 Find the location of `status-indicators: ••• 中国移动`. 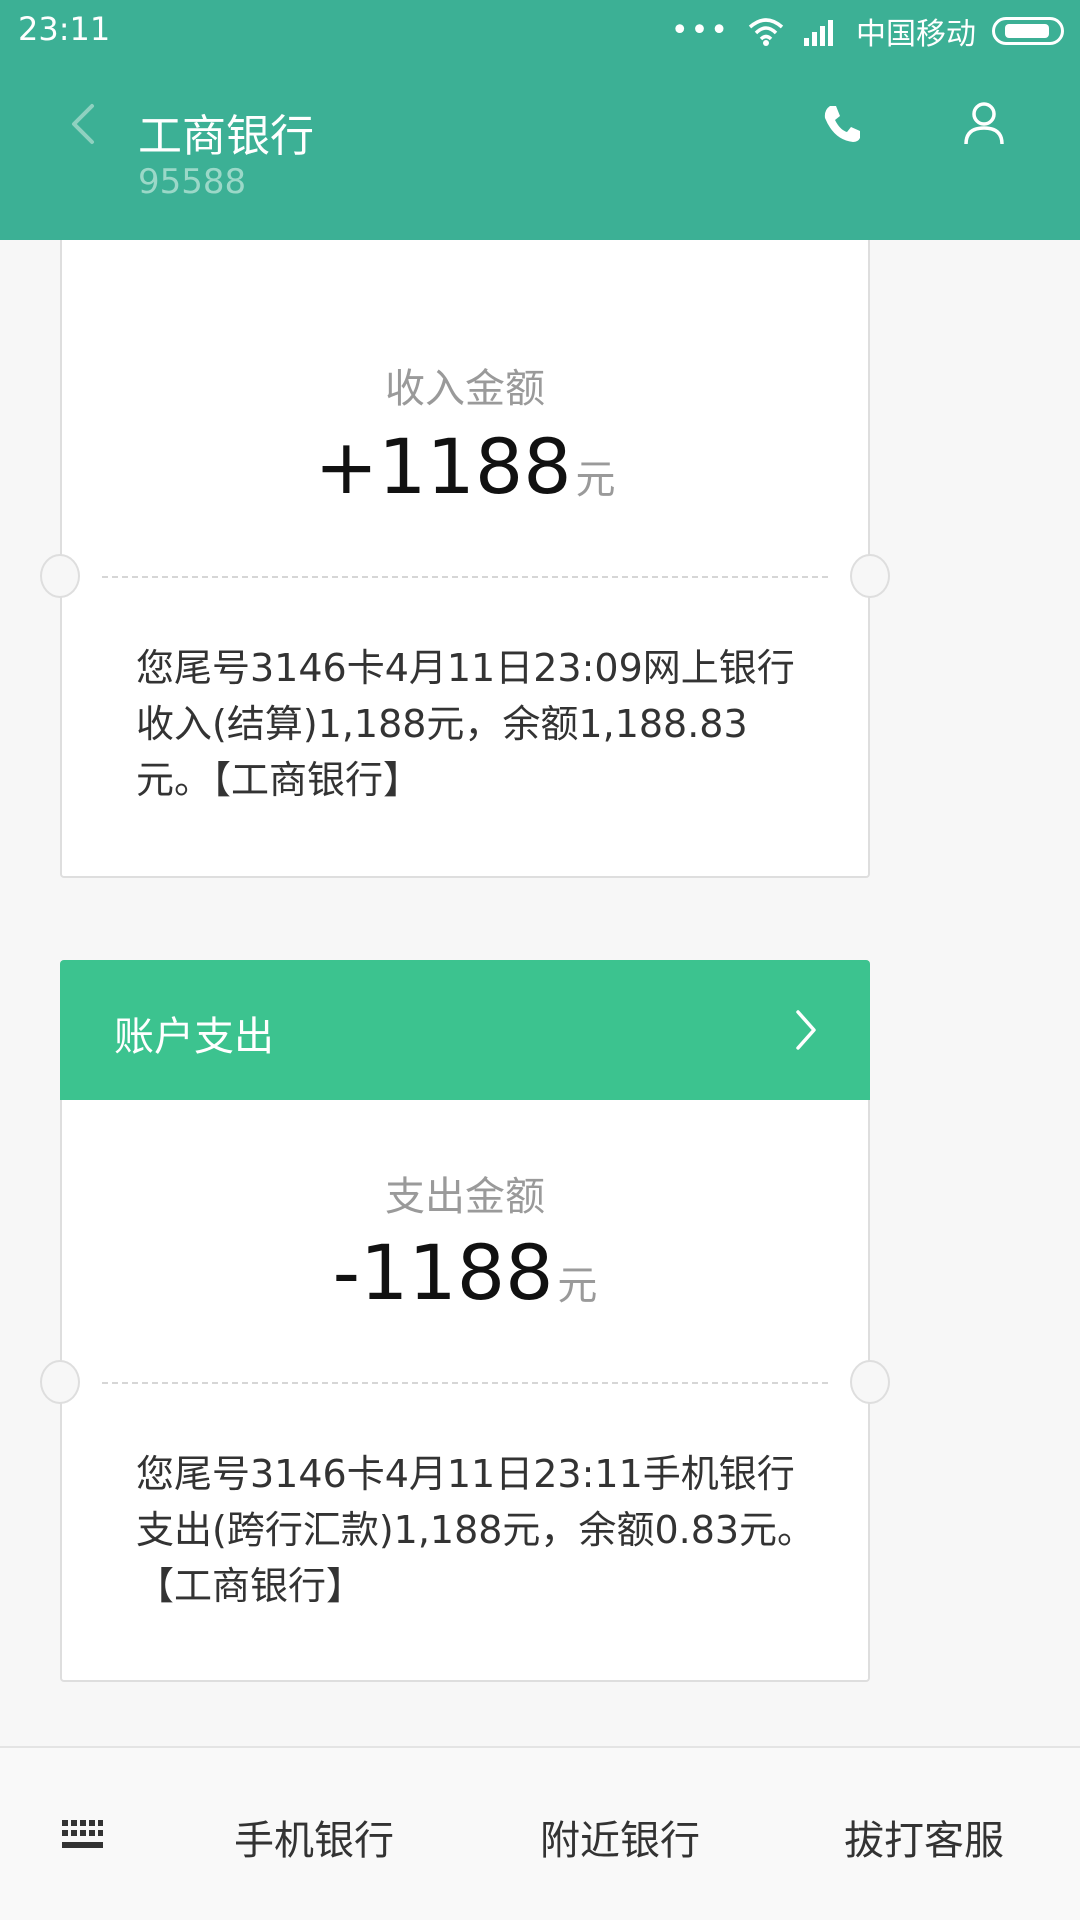

status-indicators: ••• 中国移动 is located at coordinates (867, 31).